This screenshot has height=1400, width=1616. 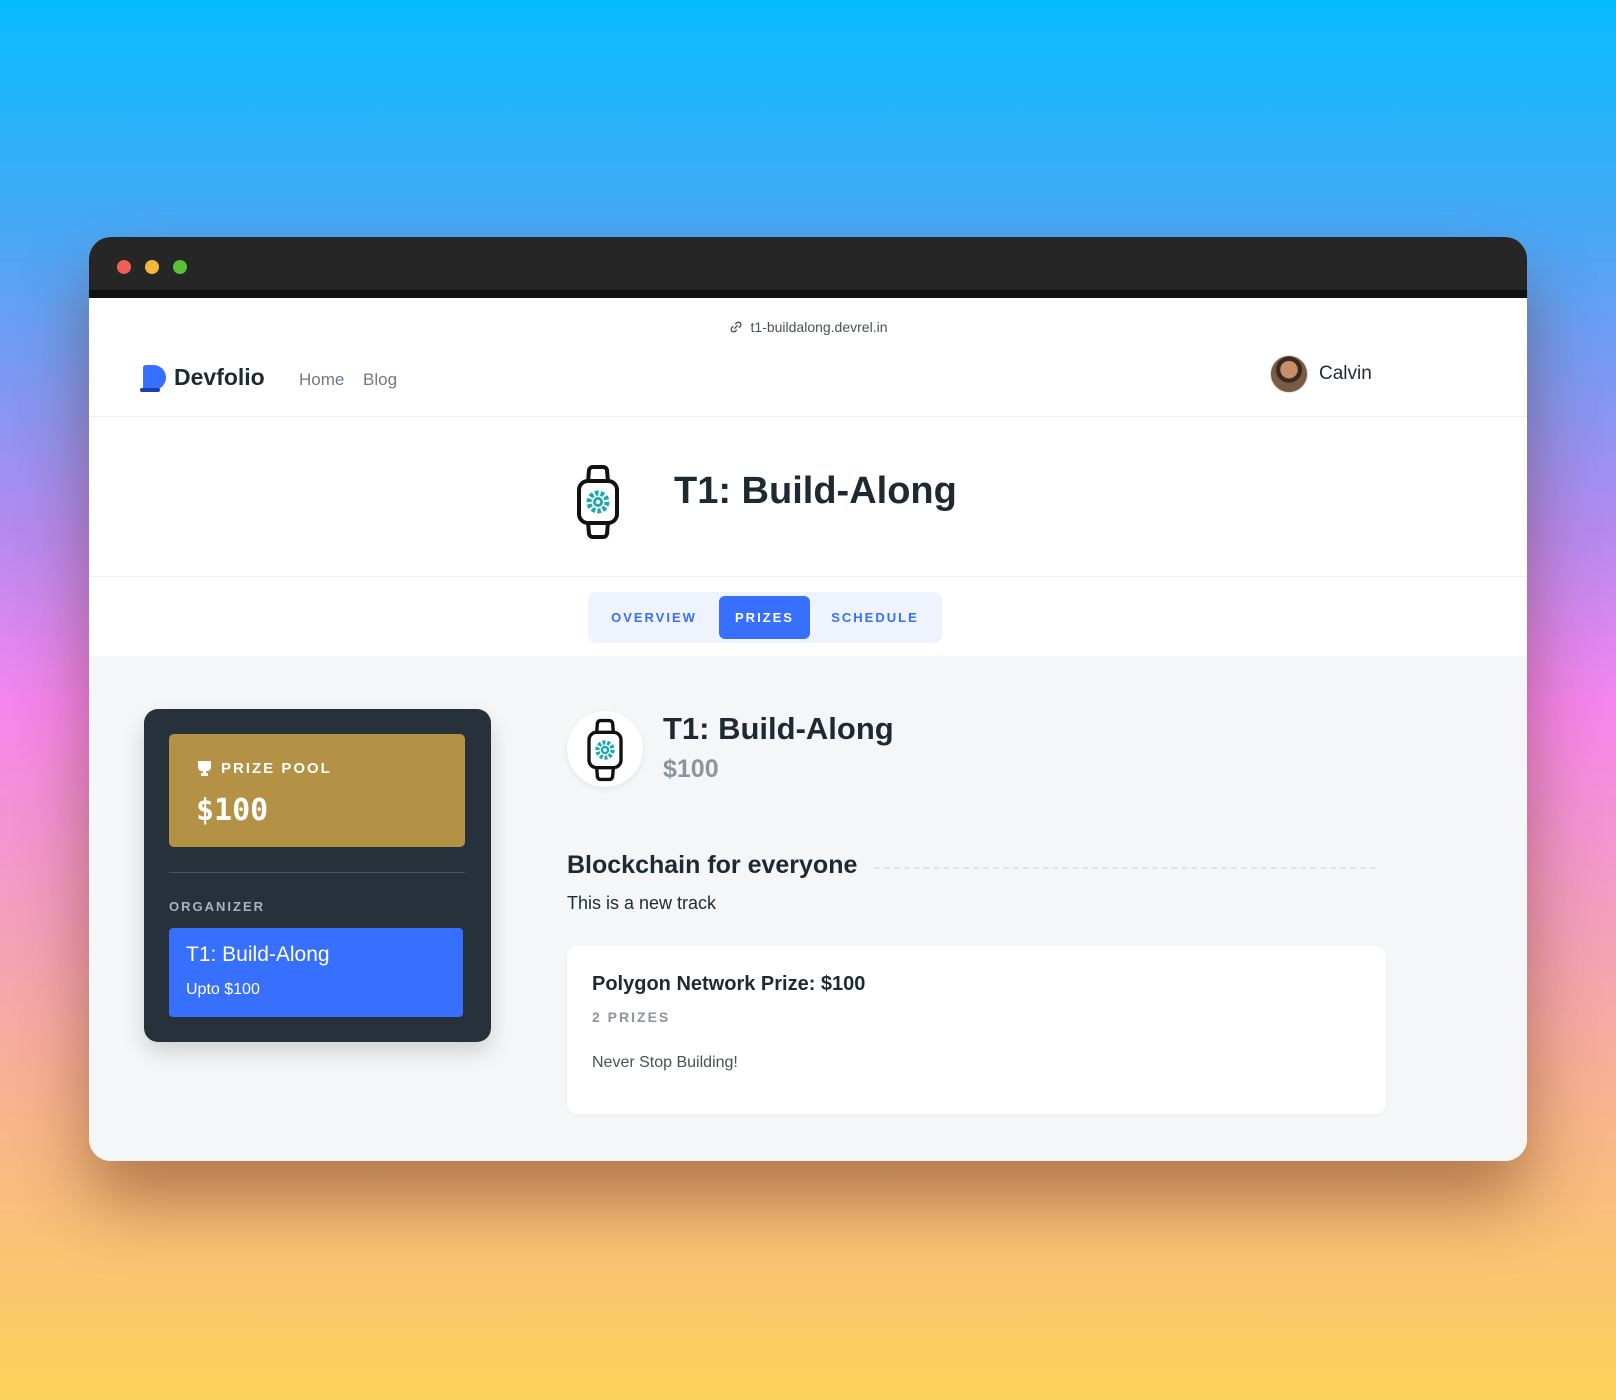 I want to click on track-icon-badge, so click(x=605, y=749).